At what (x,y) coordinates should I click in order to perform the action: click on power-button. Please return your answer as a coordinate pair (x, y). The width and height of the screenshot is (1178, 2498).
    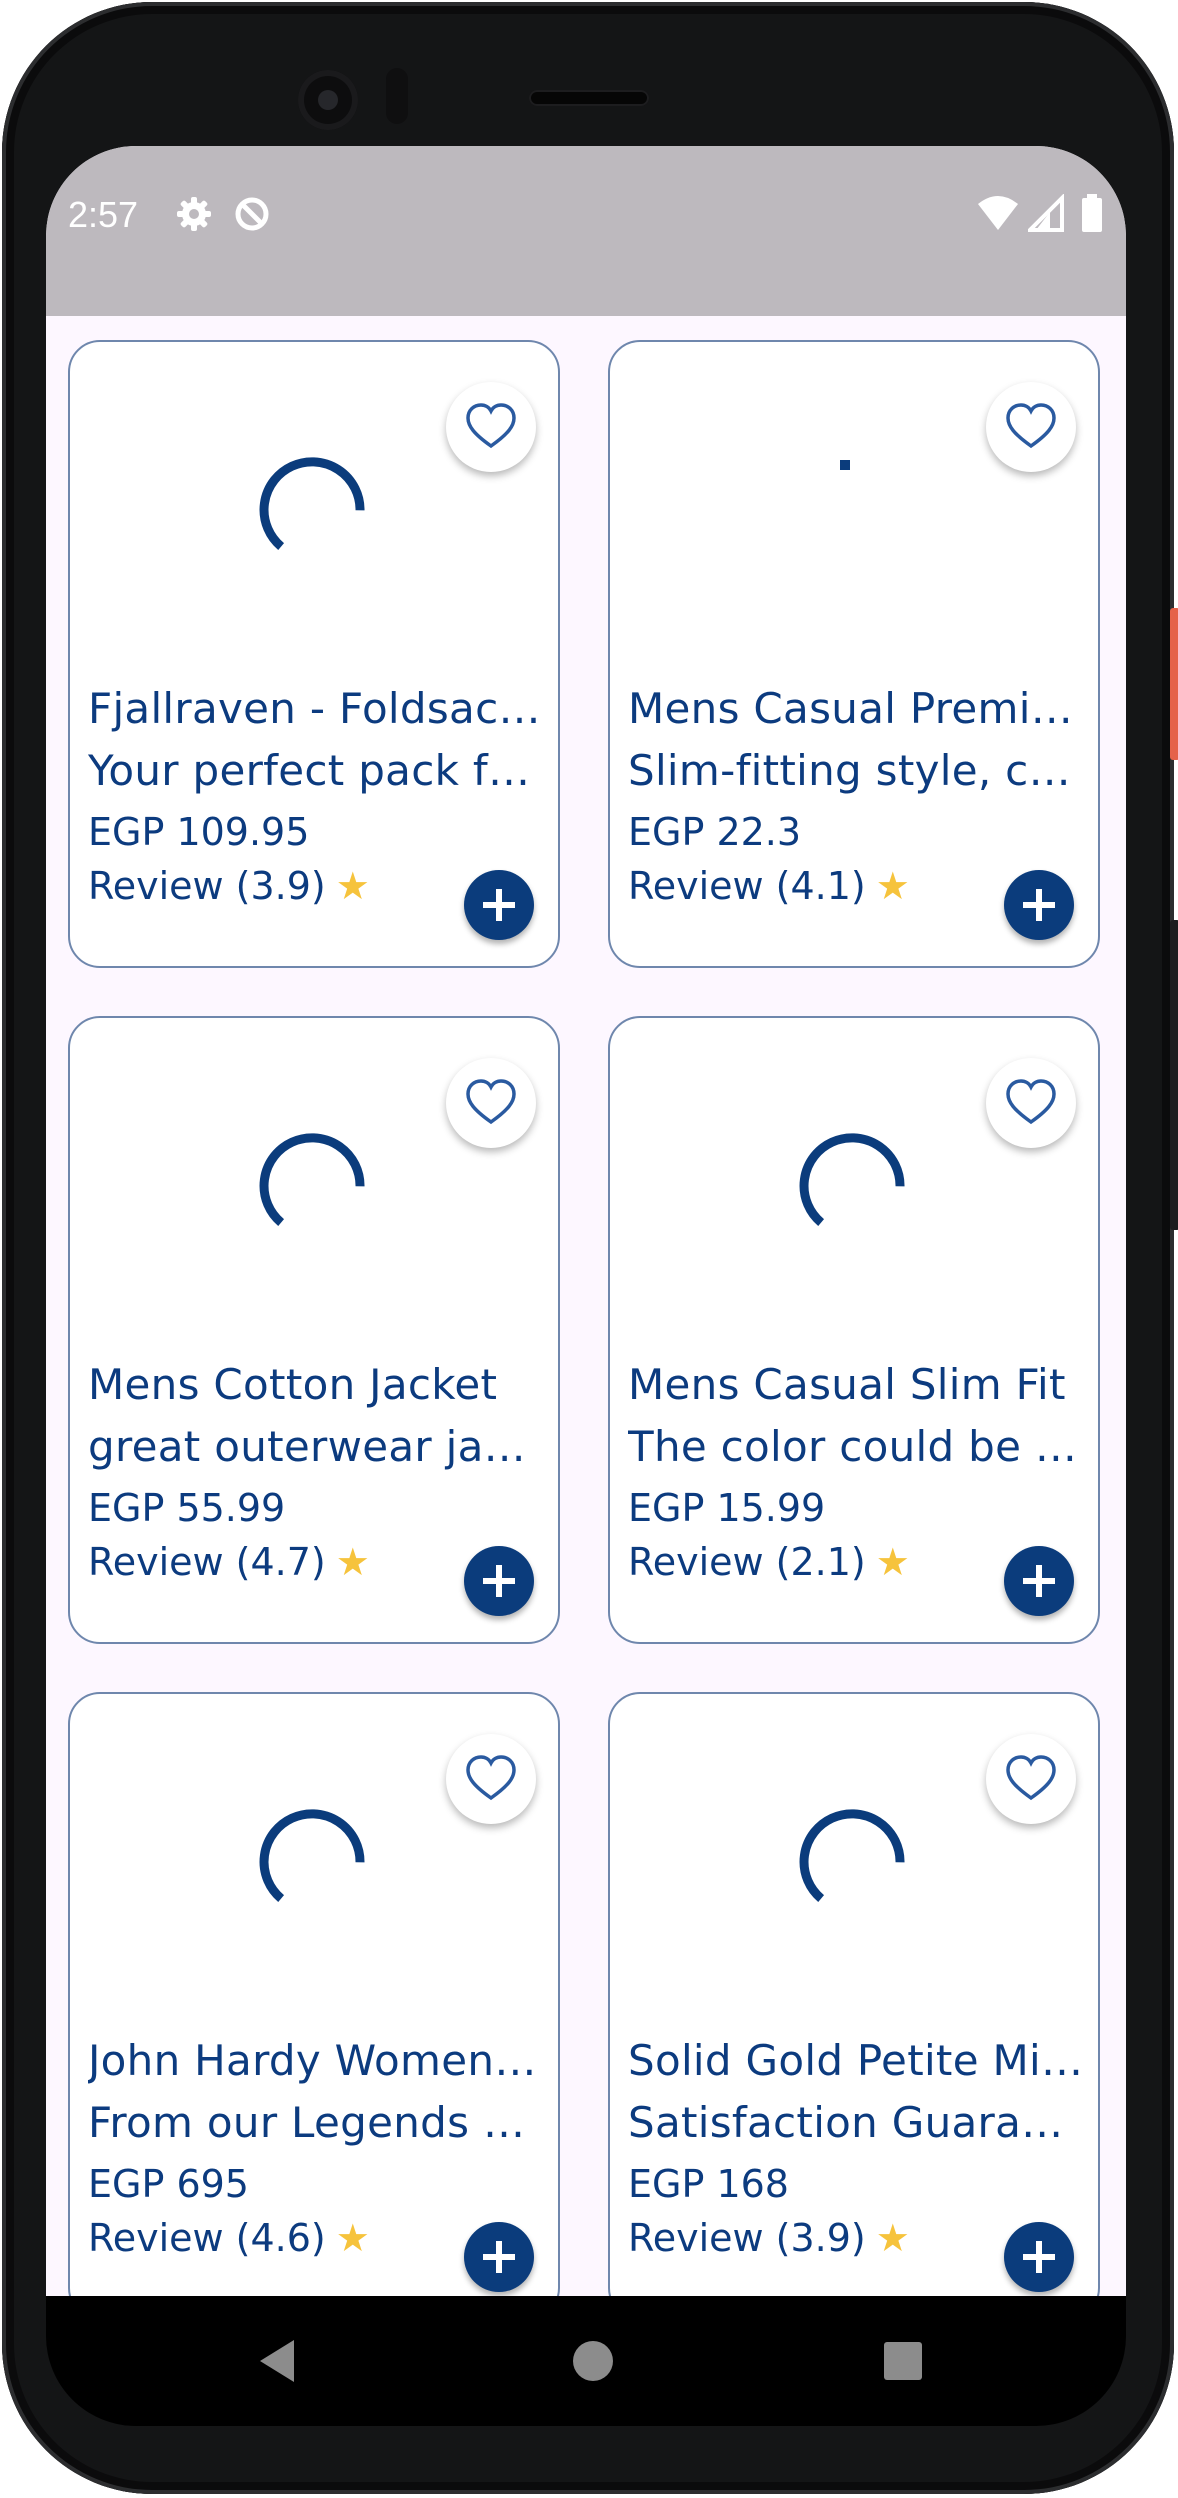
    Looking at the image, I should click on (1174, 684).